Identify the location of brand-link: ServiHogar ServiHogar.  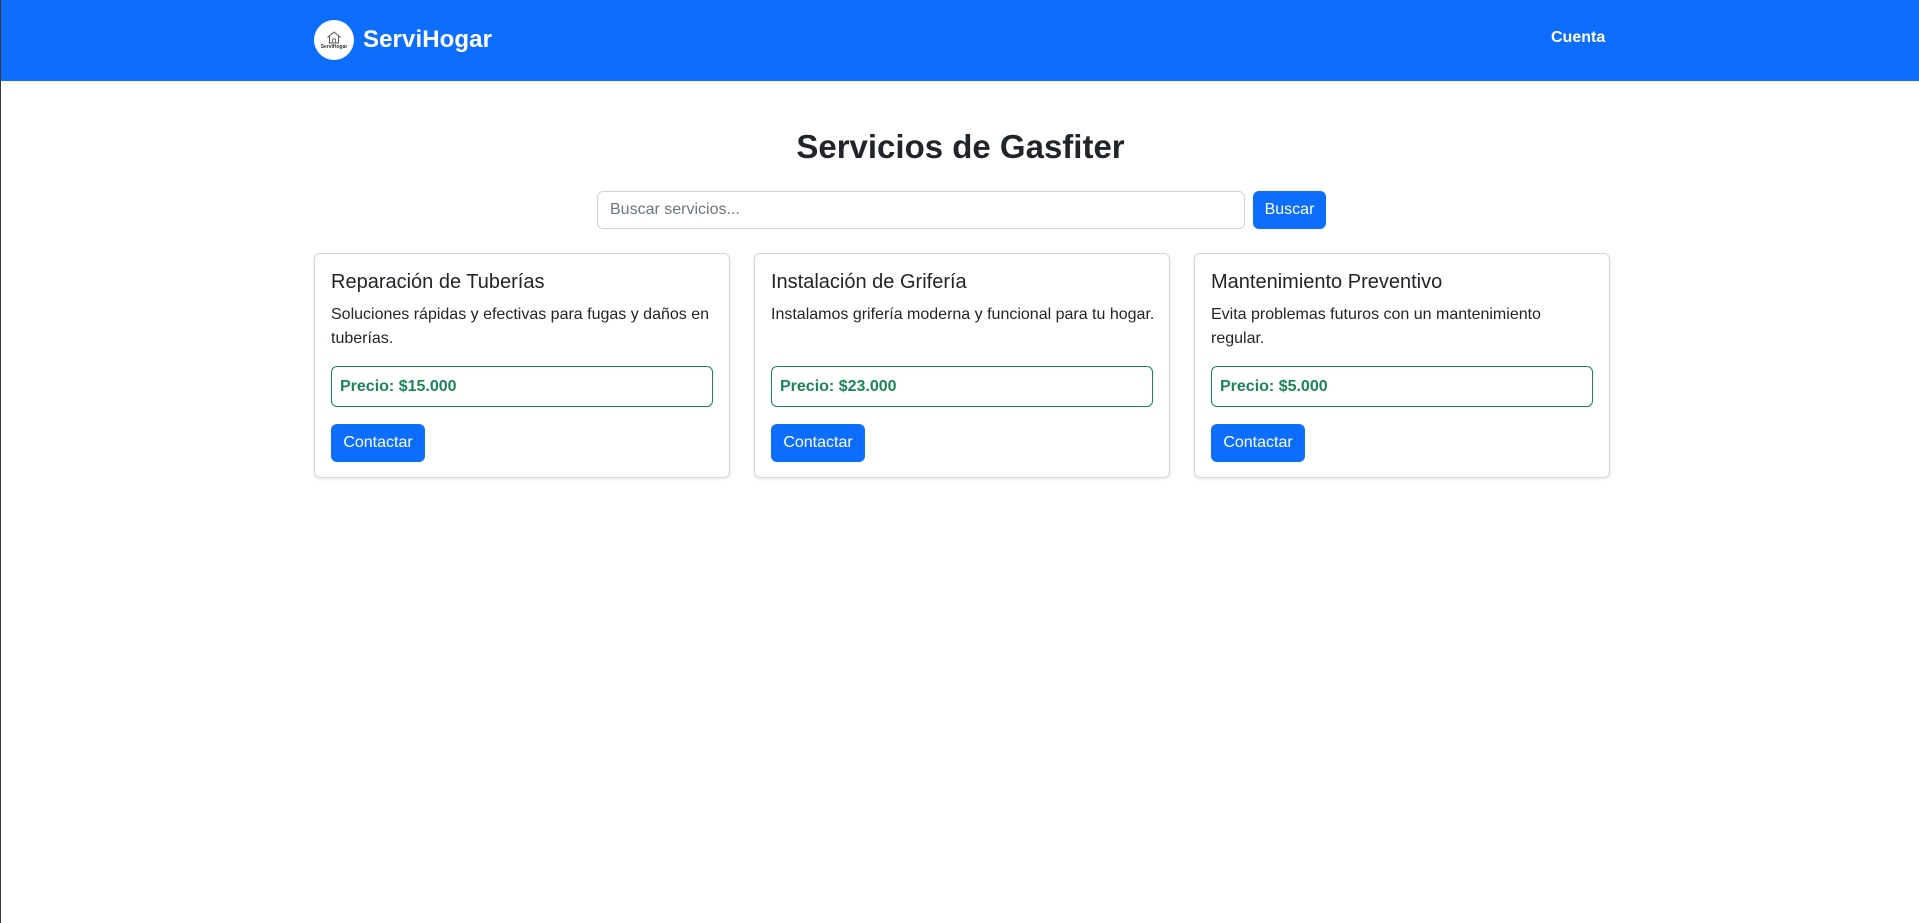
(403, 40).